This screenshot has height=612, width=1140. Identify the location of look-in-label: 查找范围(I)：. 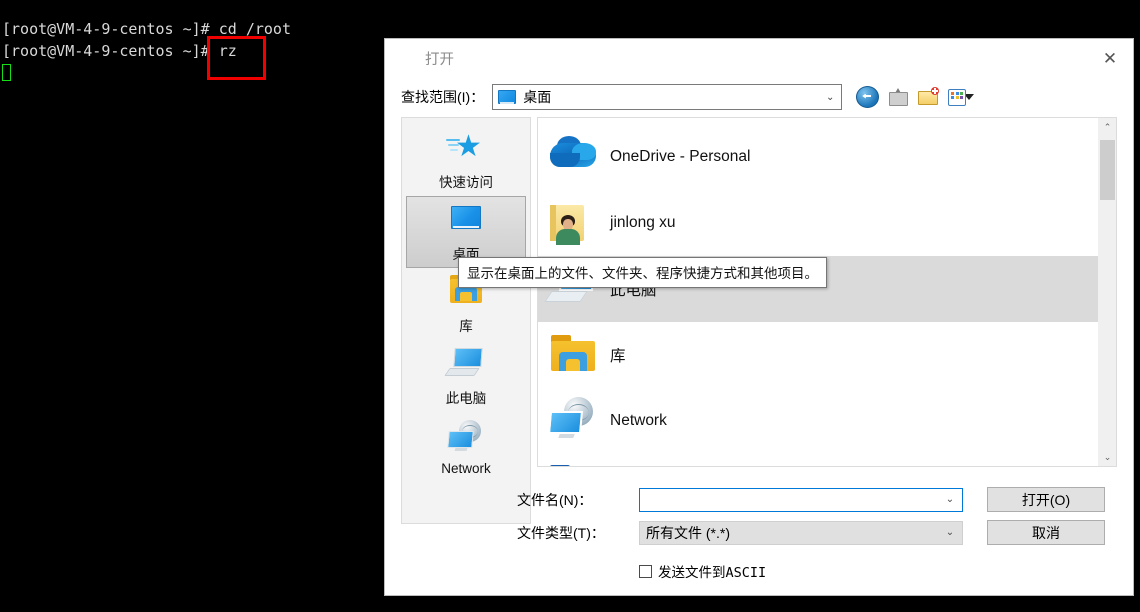
(443, 97).